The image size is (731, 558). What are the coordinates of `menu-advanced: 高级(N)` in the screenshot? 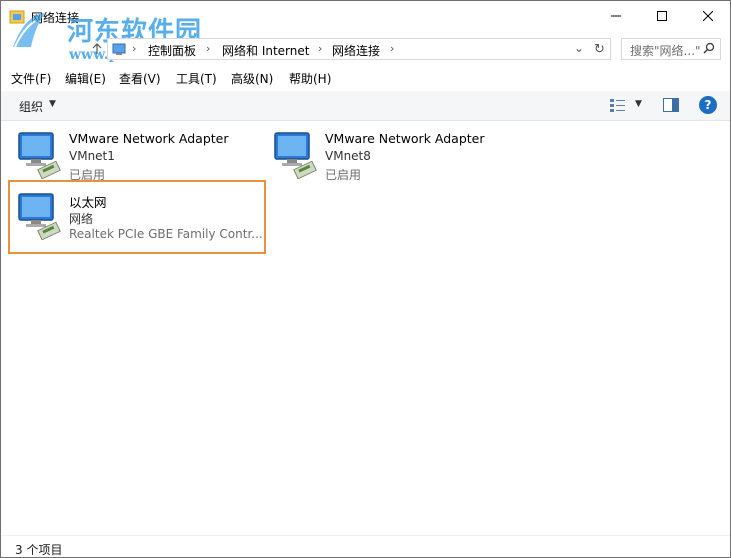 It's located at (252, 78).